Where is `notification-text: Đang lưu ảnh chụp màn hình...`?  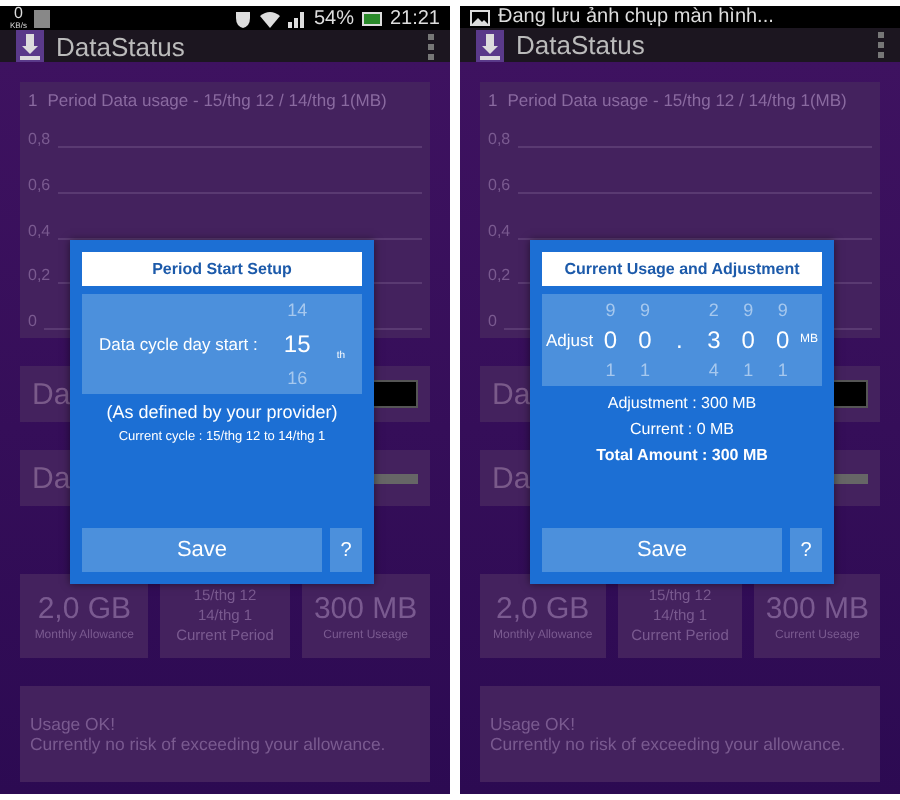 notification-text: Đang lưu ảnh chụp màn hình... is located at coordinates (636, 17).